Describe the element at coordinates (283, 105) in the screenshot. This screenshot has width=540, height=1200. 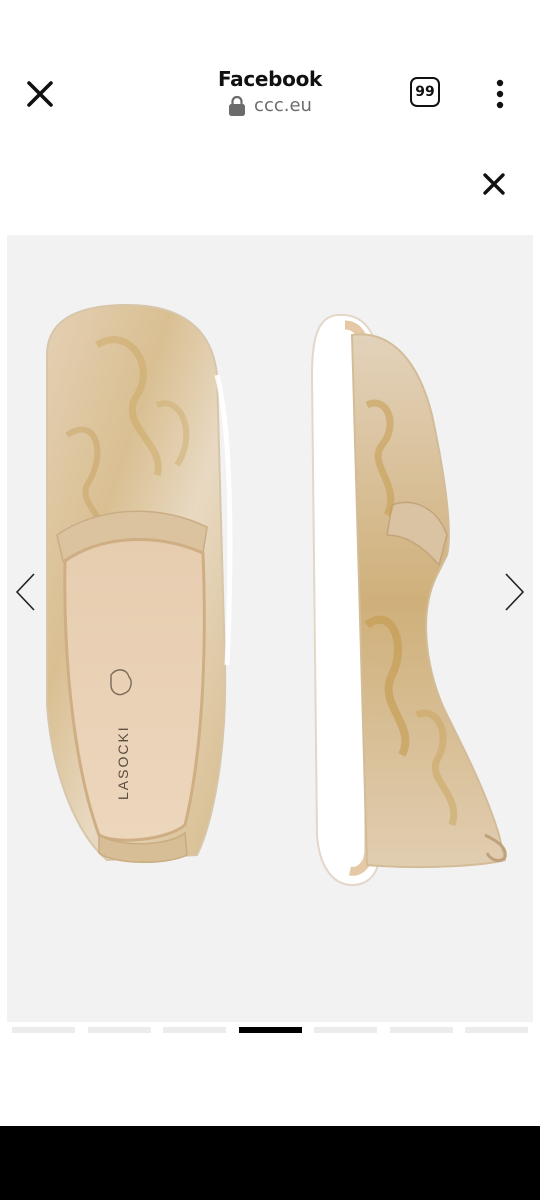
I see `url-text: ccc.eu` at that location.